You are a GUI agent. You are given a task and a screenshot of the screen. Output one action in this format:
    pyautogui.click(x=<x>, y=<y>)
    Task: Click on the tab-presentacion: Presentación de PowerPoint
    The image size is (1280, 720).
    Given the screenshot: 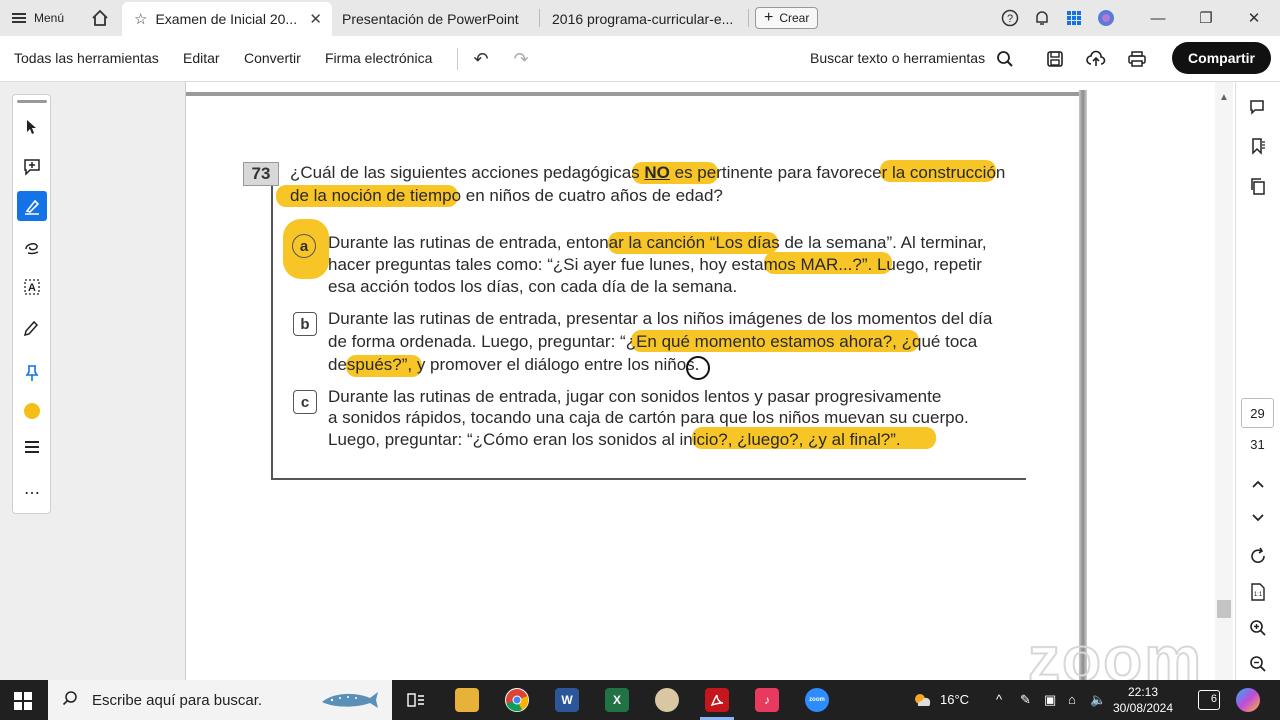 What is the action you would take?
    pyautogui.click(x=430, y=19)
    